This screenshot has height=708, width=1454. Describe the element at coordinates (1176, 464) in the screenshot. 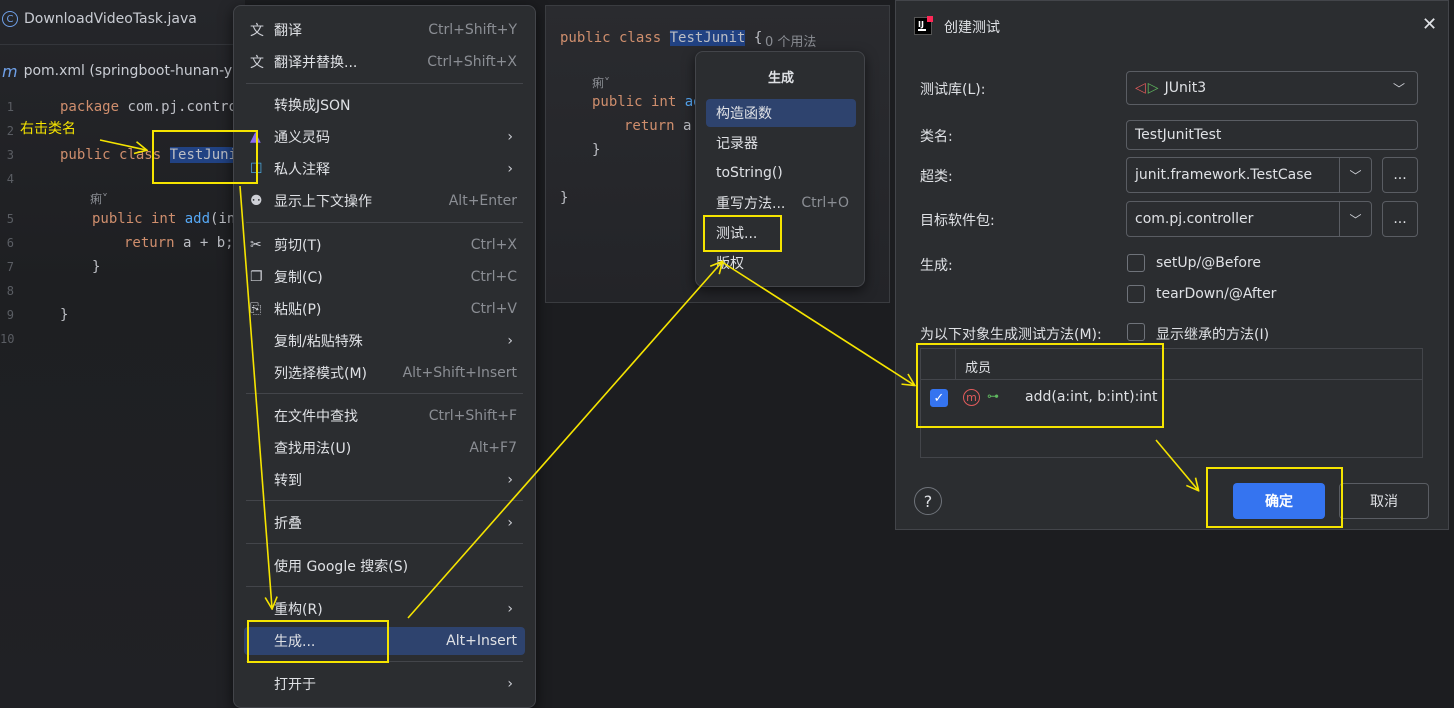

I see `arrow-to-ok` at that location.